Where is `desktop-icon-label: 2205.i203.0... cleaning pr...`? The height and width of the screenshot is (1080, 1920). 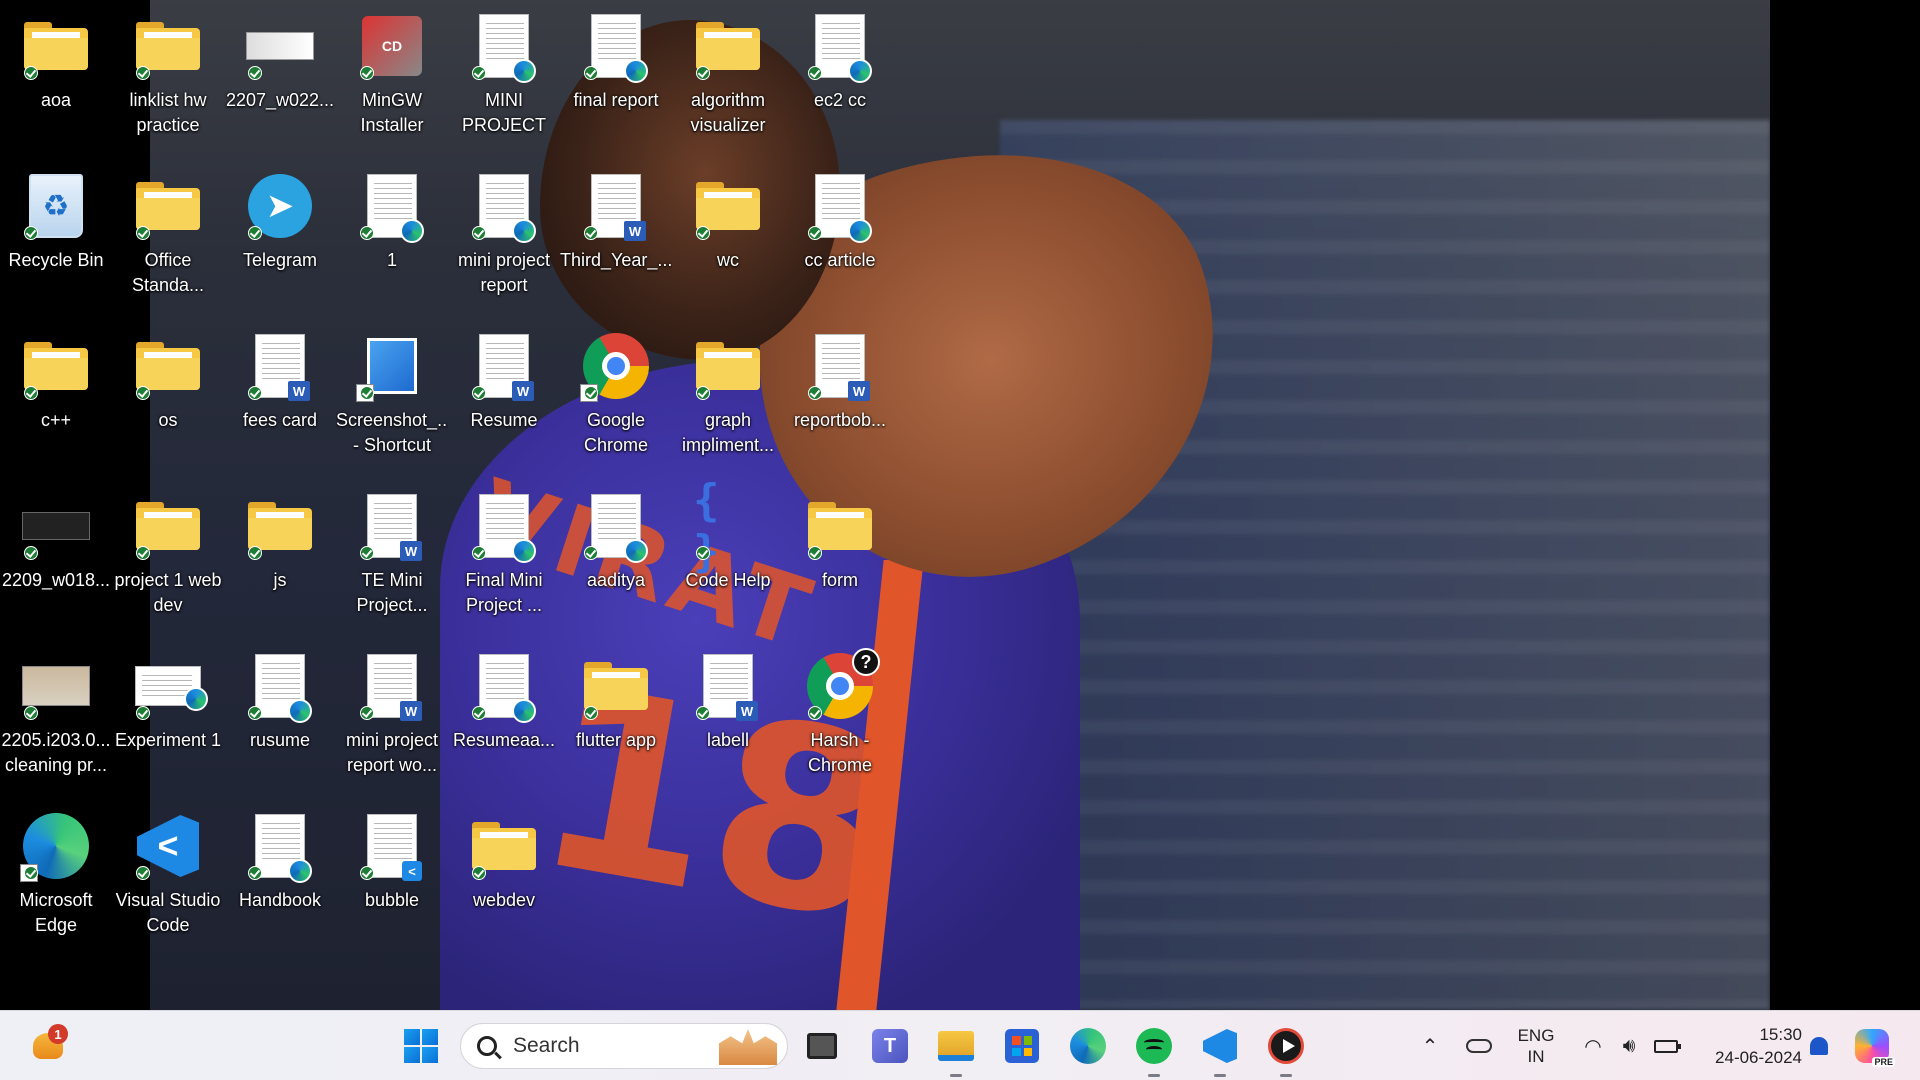
desktop-icon-label: 2205.i203.0... cleaning pr... is located at coordinates (56, 752).